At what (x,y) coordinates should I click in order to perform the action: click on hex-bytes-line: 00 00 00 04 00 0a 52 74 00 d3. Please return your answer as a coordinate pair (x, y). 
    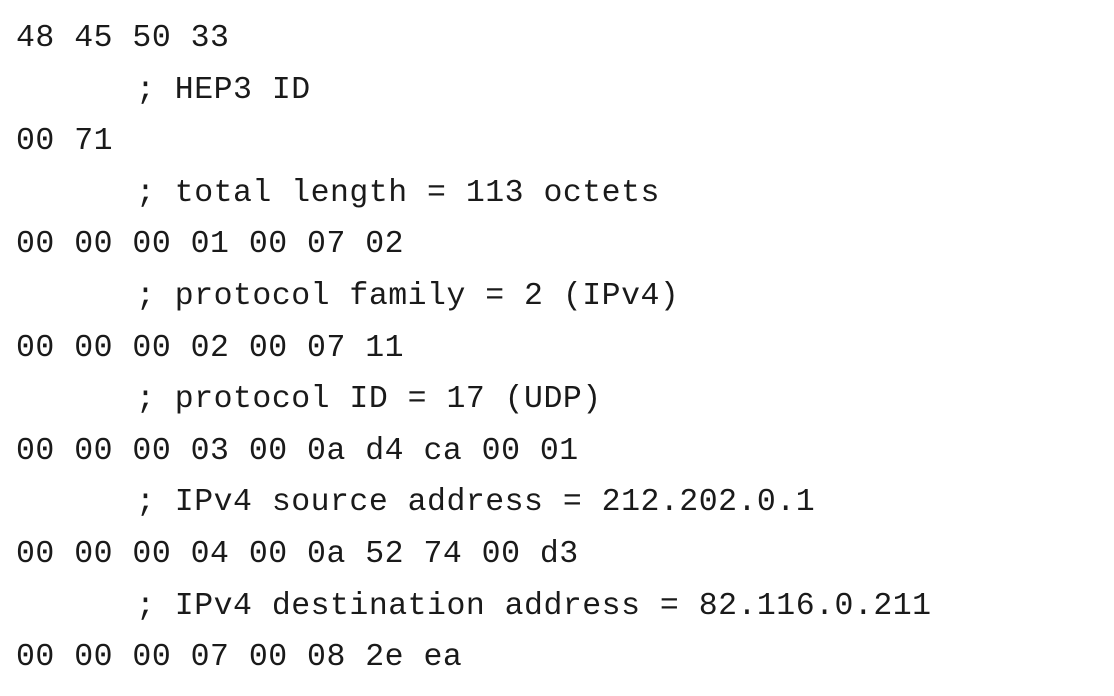
    Looking at the image, I should click on (297, 554).